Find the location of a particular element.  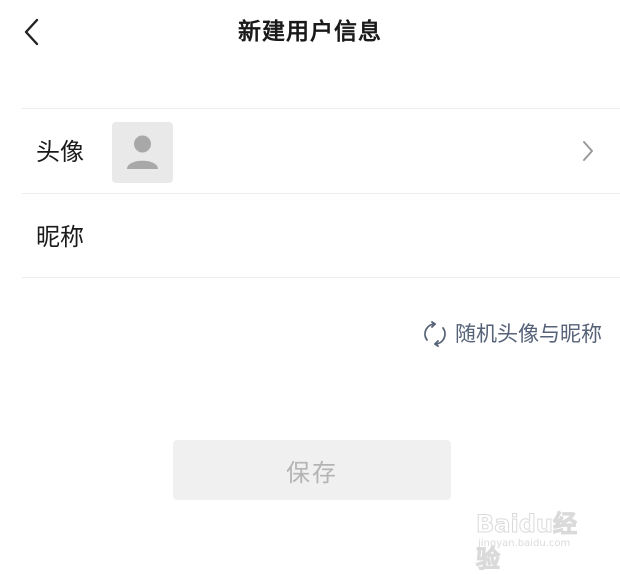

random-avatar-nickname-link: 随机头像与昵称 is located at coordinates (512, 334).